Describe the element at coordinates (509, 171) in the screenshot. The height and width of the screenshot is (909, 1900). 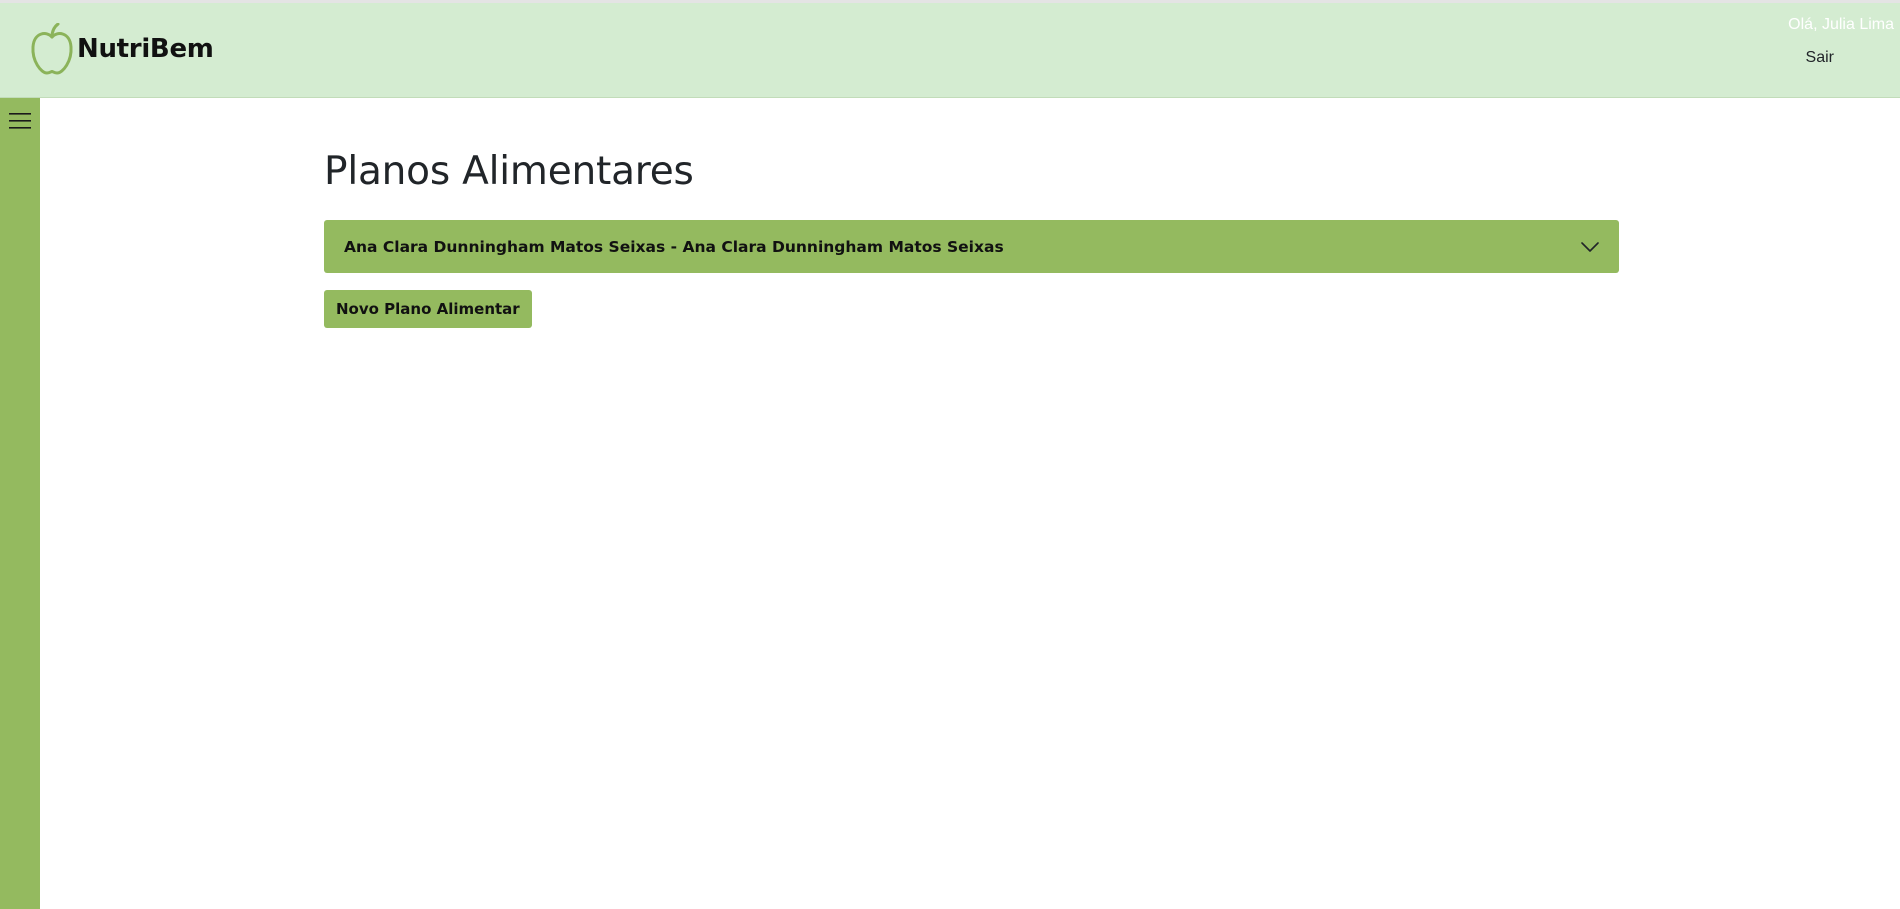
I see `page-title: Planos Alimentares` at that location.